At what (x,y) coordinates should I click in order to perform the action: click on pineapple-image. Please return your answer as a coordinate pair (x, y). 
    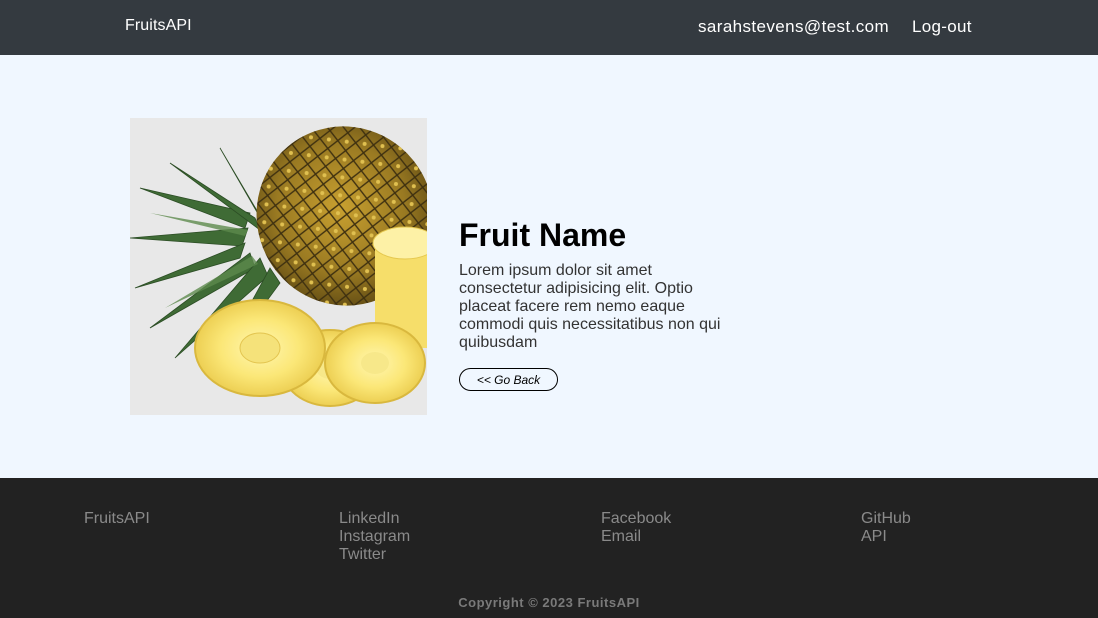
    Looking at the image, I should click on (278, 266).